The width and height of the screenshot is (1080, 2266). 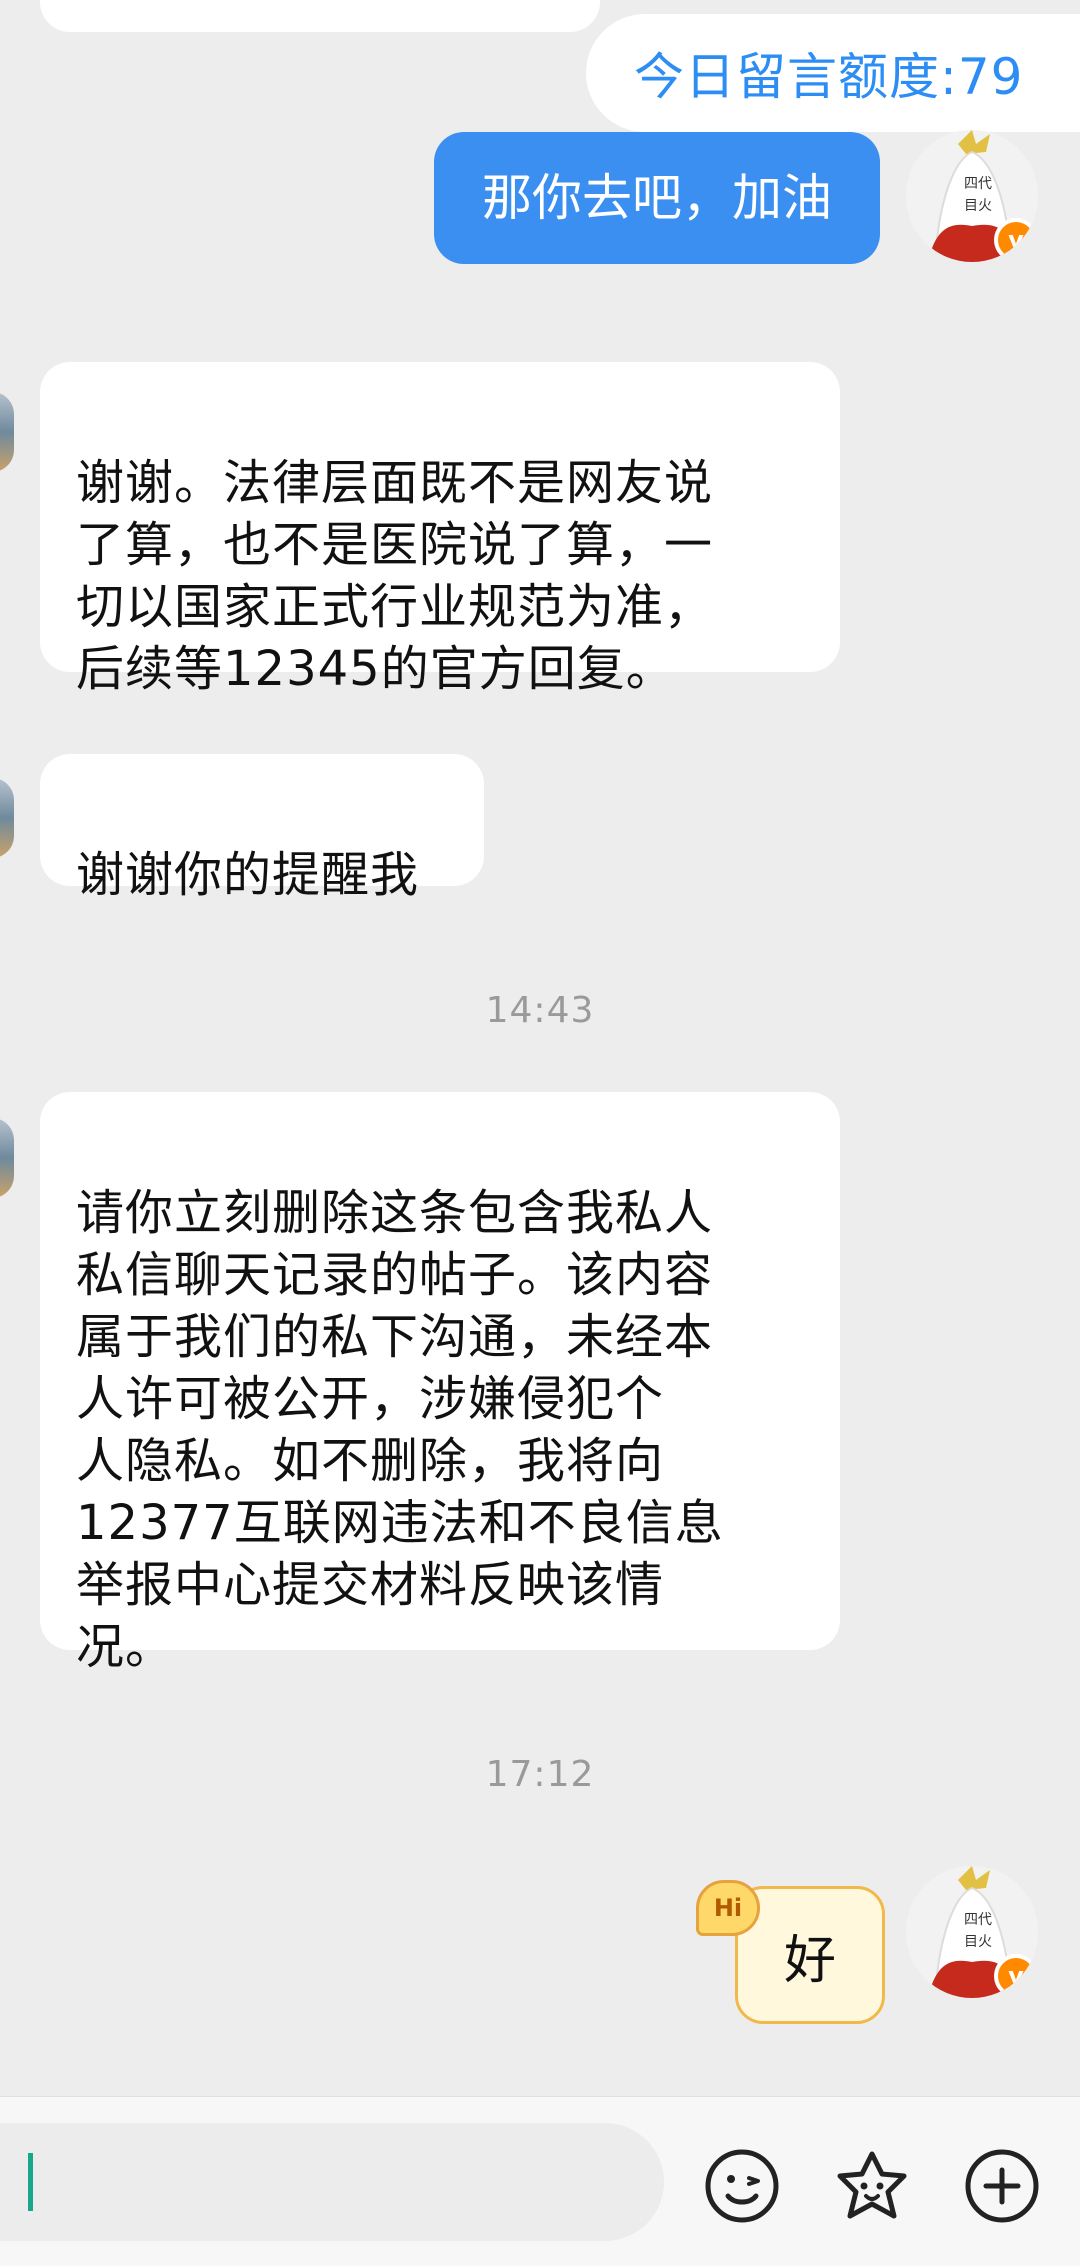 What do you see at coordinates (320, 16) in the screenshot?
I see `partial-message-bubble` at bounding box center [320, 16].